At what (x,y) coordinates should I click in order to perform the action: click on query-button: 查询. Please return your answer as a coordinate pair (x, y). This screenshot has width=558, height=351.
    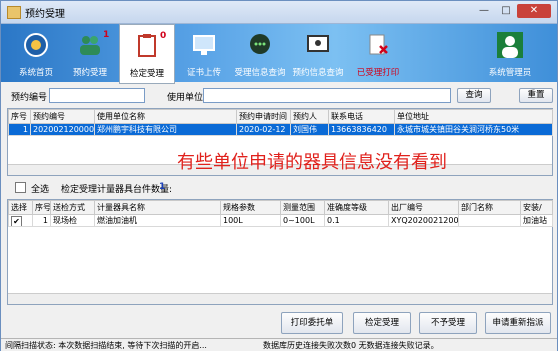
    Looking at the image, I should click on (474, 95).